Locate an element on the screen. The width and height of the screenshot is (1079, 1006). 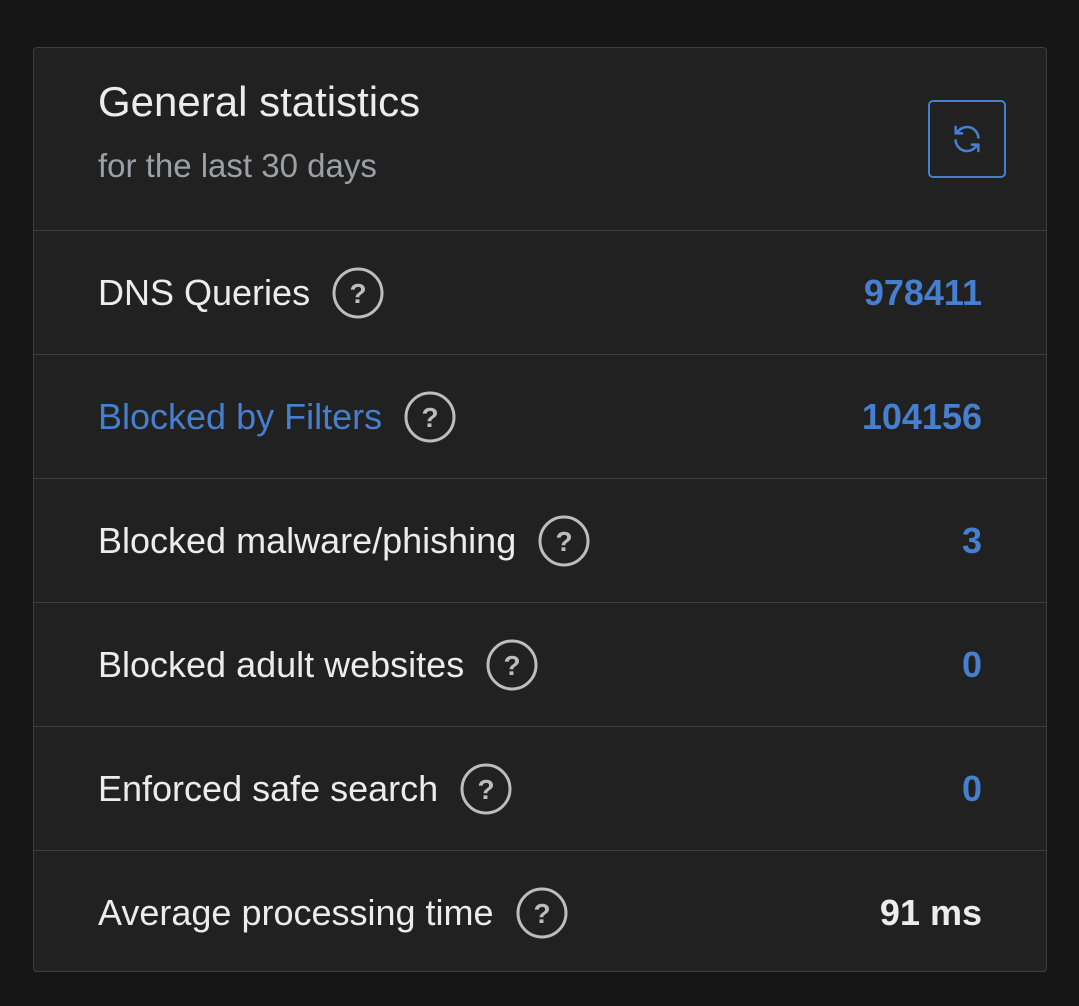
stat-value: 91 ms is located at coordinates (930, 912).